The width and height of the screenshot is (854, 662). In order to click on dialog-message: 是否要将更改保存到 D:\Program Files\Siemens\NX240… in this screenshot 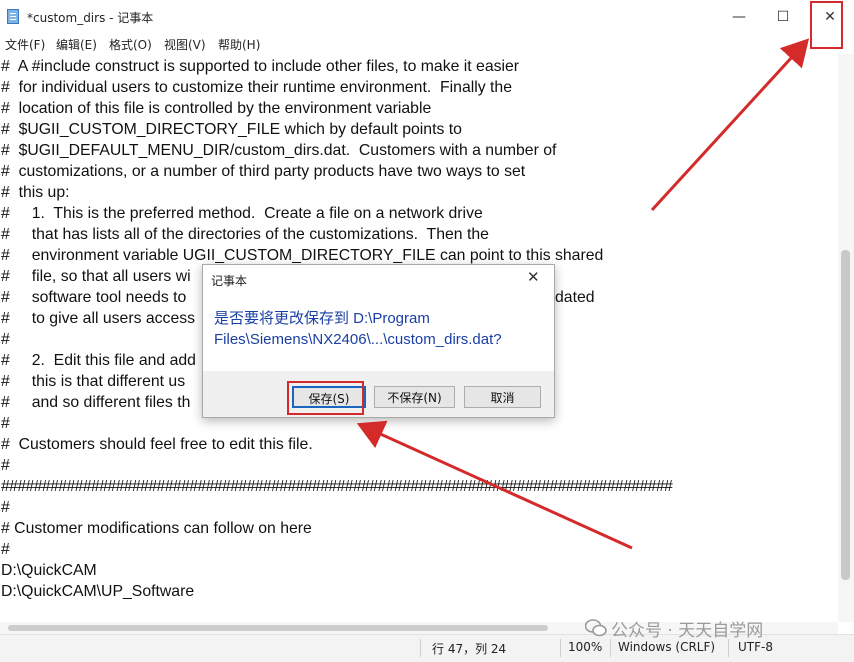, I will do `click(379, 329)`.